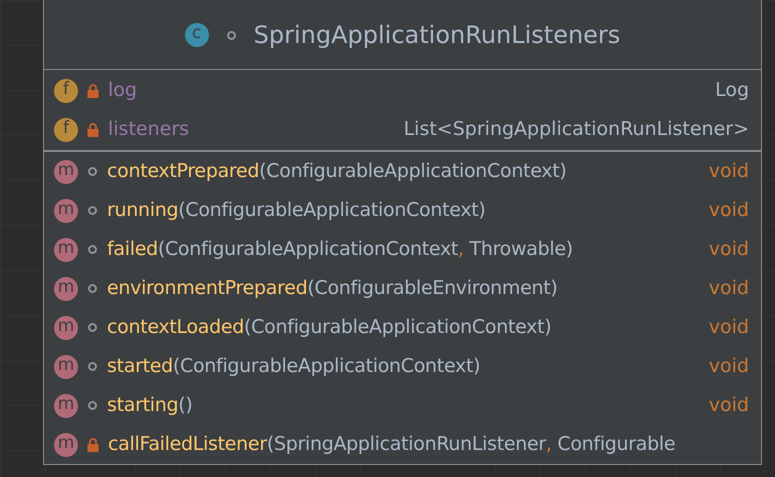 The width and height of the screenshot is (775, 477). What do you see at coordinates (732, 91) in the screenshot?
I see `field-type: Log` at bounding box center [732, 91].